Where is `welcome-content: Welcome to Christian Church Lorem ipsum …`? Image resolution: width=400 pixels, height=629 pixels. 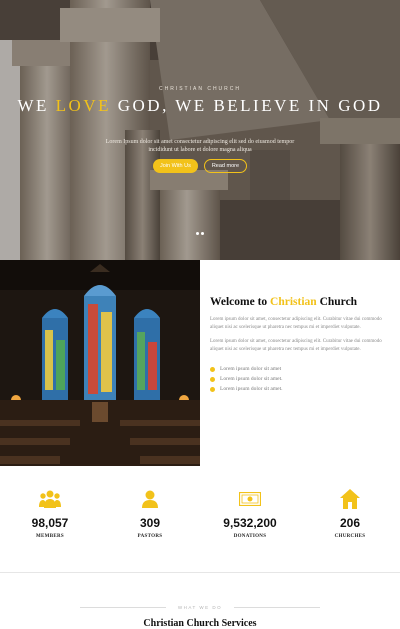 welcome-content: Welcome to Christian Church Lorem ipsum … is located at coordinates (300, 345).